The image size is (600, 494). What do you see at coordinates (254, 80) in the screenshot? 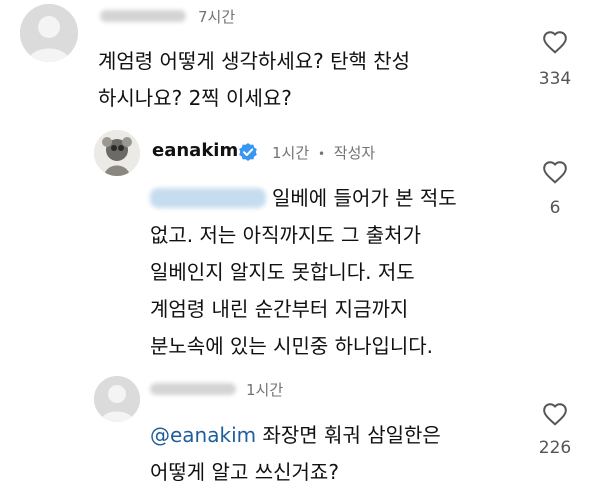
I see `comment-text: 계엄령 어떻게 생각하세요? 탄핵 찬성 하시나요? 2찍 이세요?` at bounding box center [254, 80].